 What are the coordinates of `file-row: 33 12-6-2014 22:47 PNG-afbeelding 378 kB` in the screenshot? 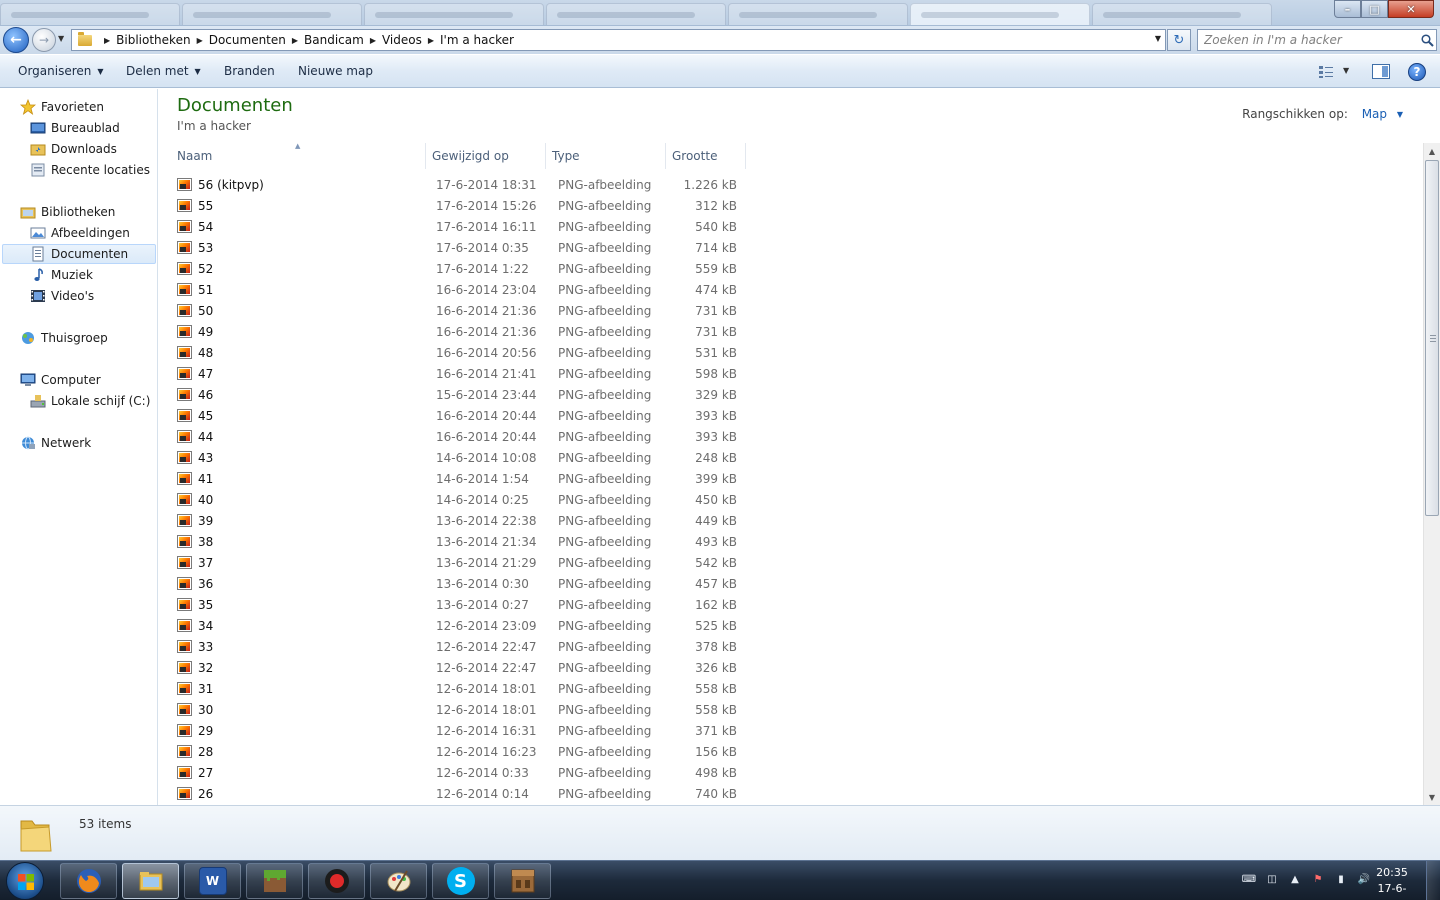 It's located at (457, 646).